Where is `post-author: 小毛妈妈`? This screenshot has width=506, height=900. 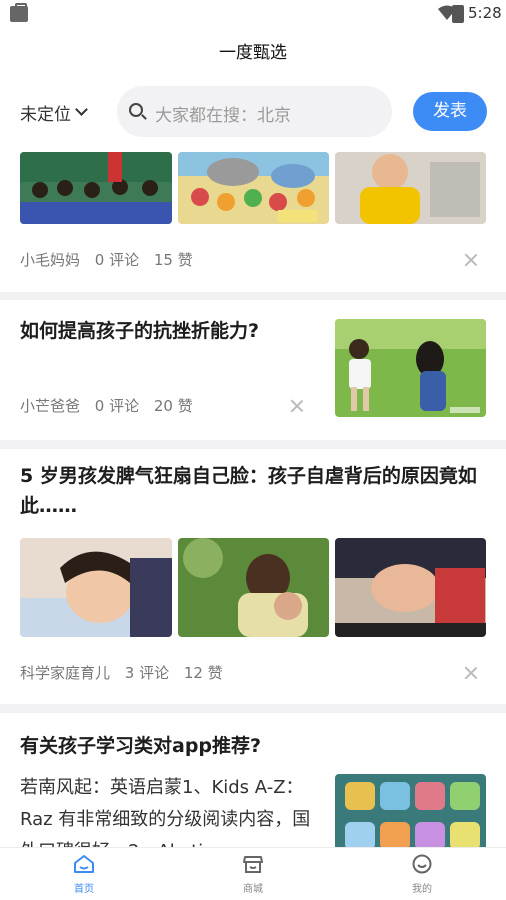 post-author: 小毛妈妈 is located at coordinates (50, 260).